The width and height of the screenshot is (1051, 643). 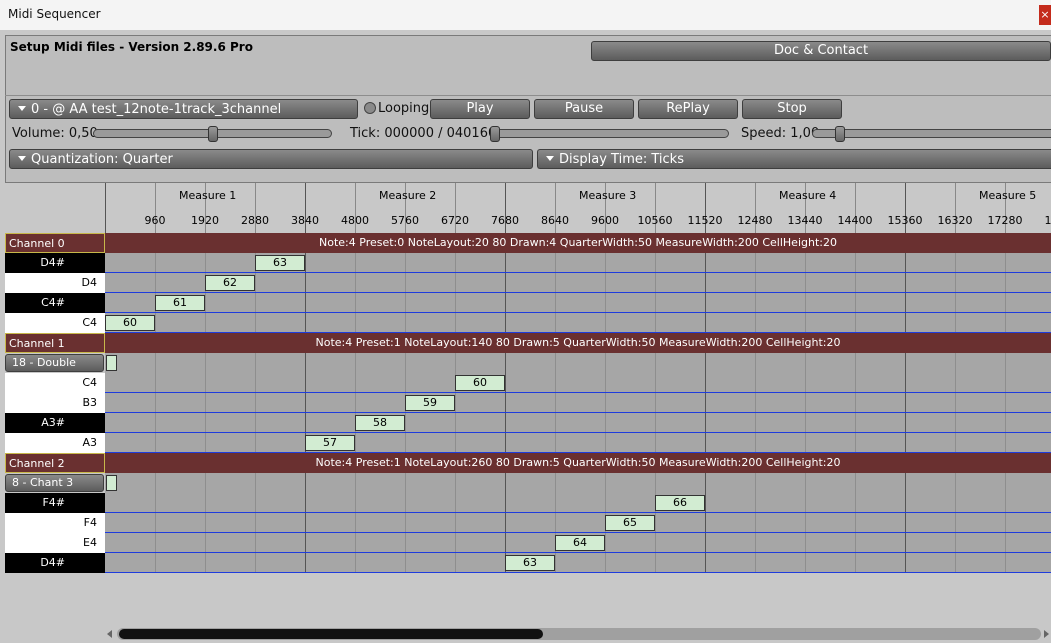 What do you see at coordinates (55, 443) in the screenshot?
I see `note-row-label: A3` at bounding box center [55, 443].